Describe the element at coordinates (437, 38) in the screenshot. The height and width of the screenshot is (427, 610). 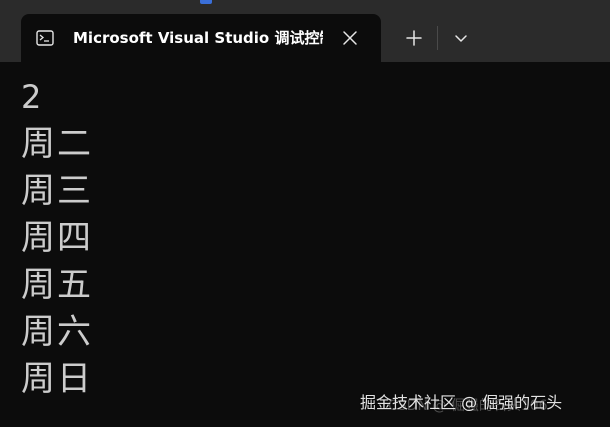
I see `tab-divider` at that location.